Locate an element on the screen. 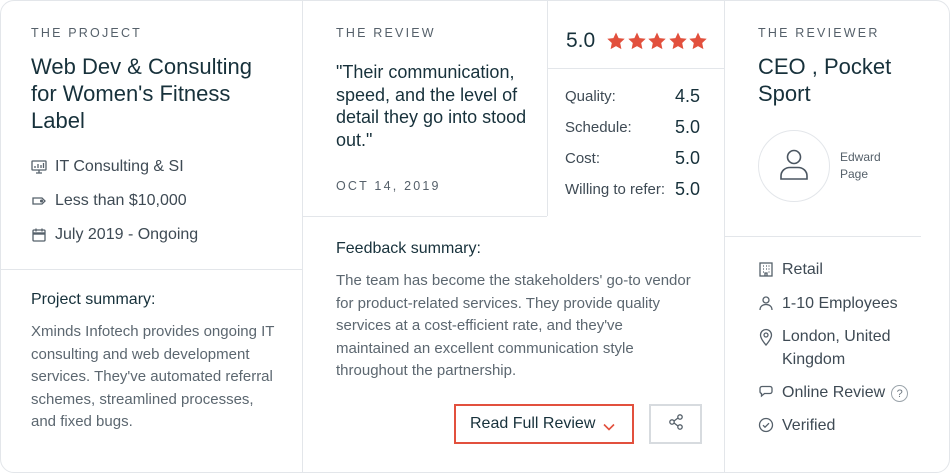 The image size is (950, 473). quote-line: speed, and the level of is located at coordinates (427, 94).